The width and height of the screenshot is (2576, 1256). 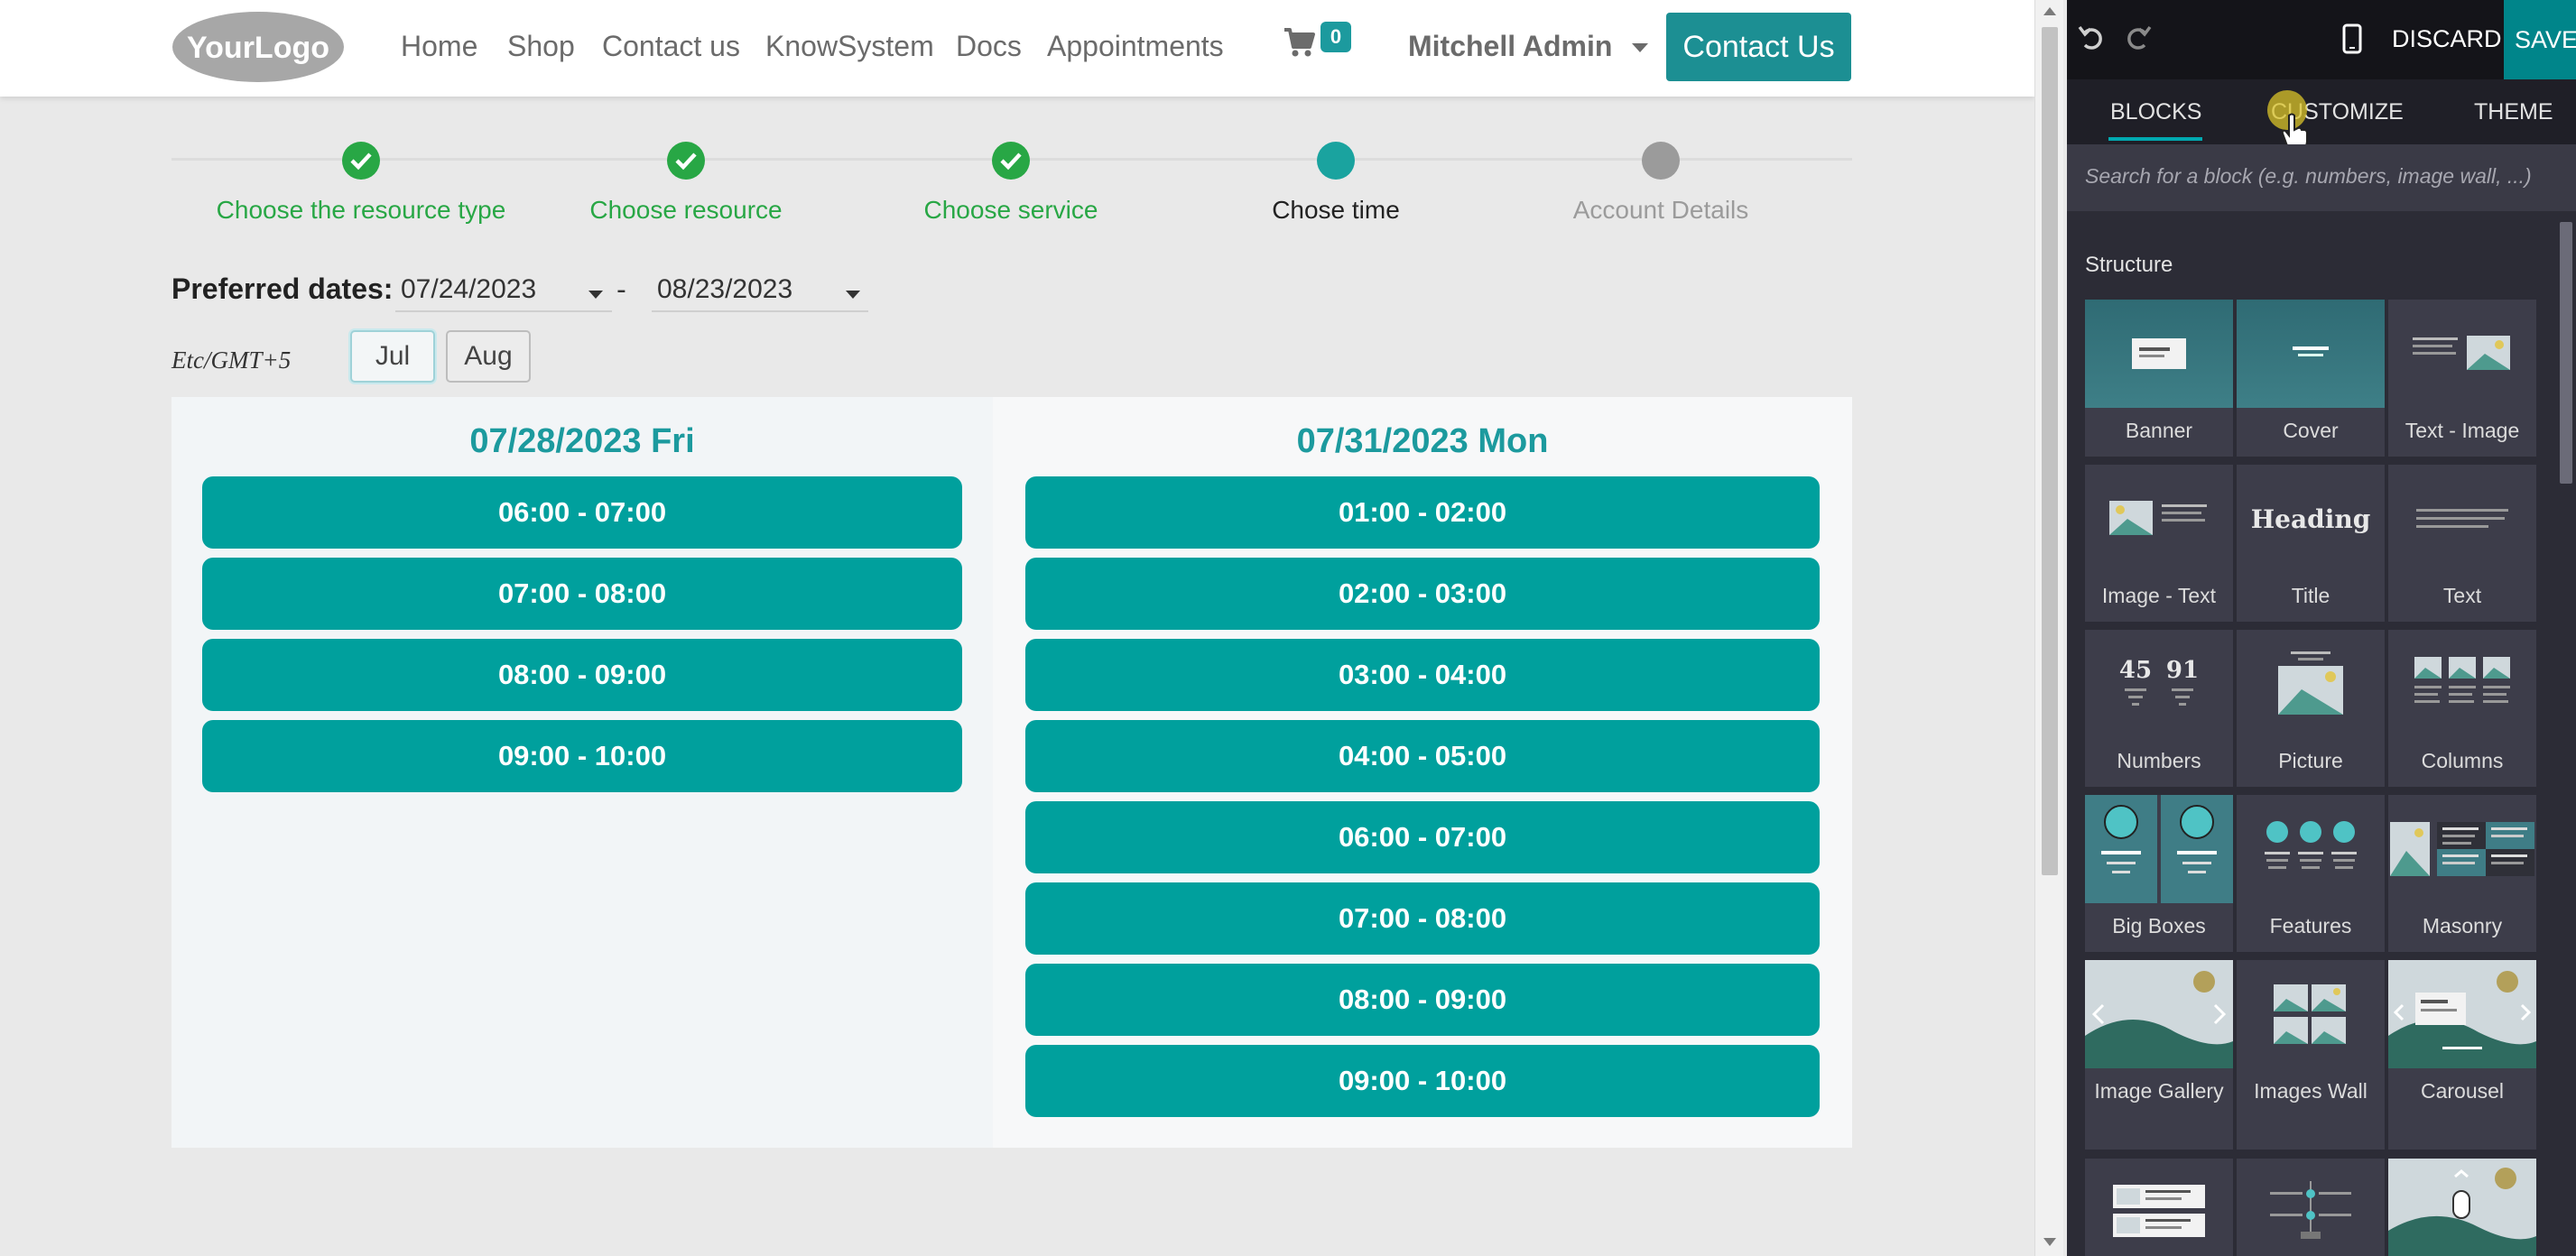 What do you see at coordinates (361, 210) in the screenshot?
I see `step-label: Choose the resource type` at bounding box center [361, 210].